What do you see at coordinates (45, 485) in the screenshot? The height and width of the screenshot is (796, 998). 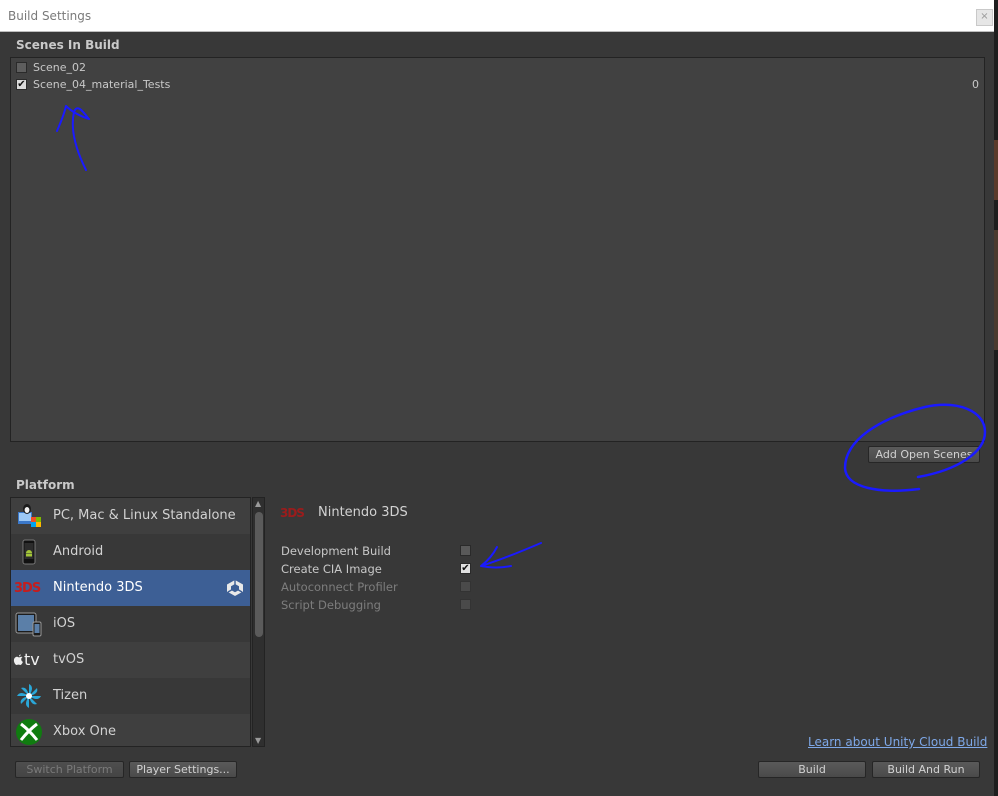 I see `platform-heading: Platform` at bounding box center [45, 485].